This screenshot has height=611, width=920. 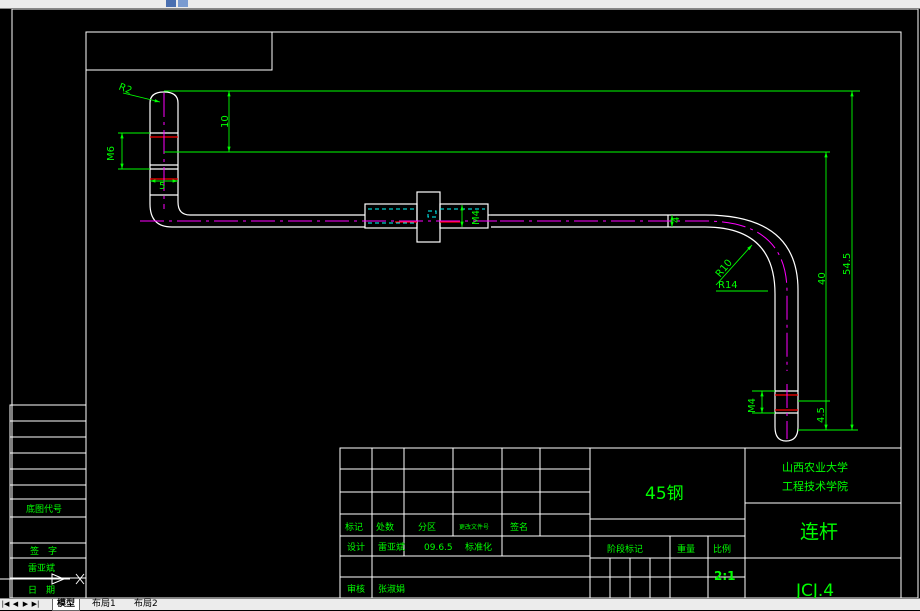 What do you see at coordinates (478, 547) in the screenshot?
I see `standardize-label: 标准化` at bounding box center [478, 547].